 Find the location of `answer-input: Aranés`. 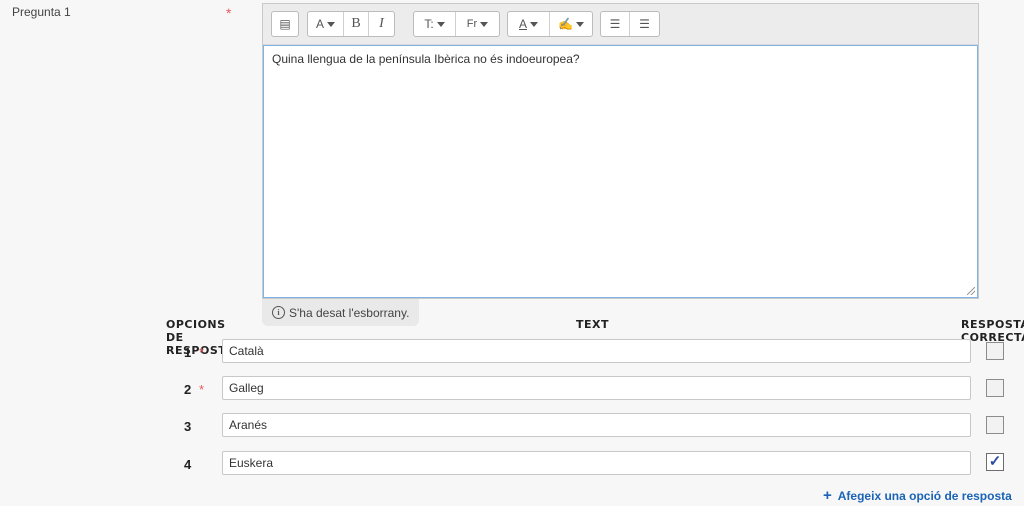

answer-input: Aranés is located at coordinates (596, 425).